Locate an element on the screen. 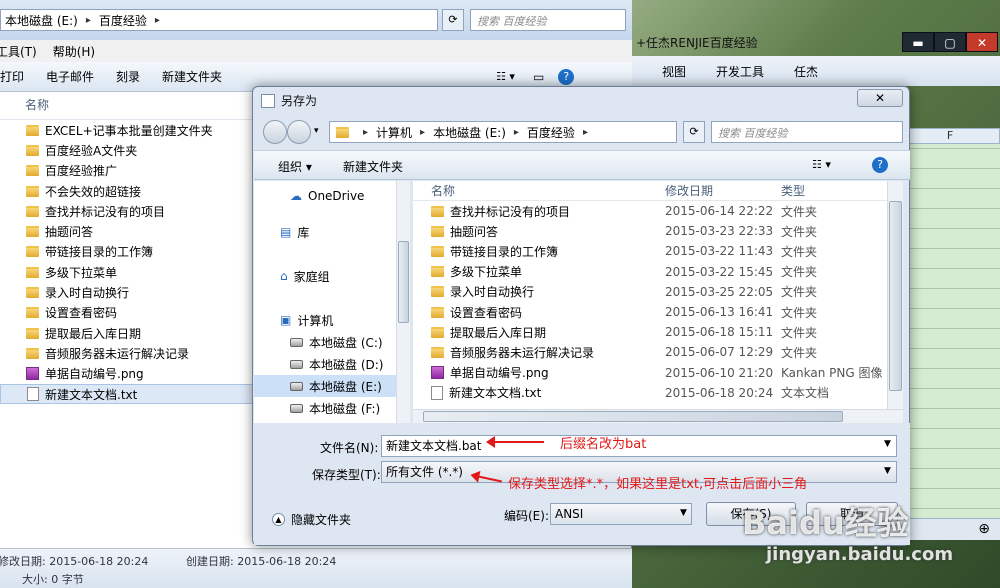 This screenshot has width=1000, height=588. drive-icon is located at coordinates (296, 342).